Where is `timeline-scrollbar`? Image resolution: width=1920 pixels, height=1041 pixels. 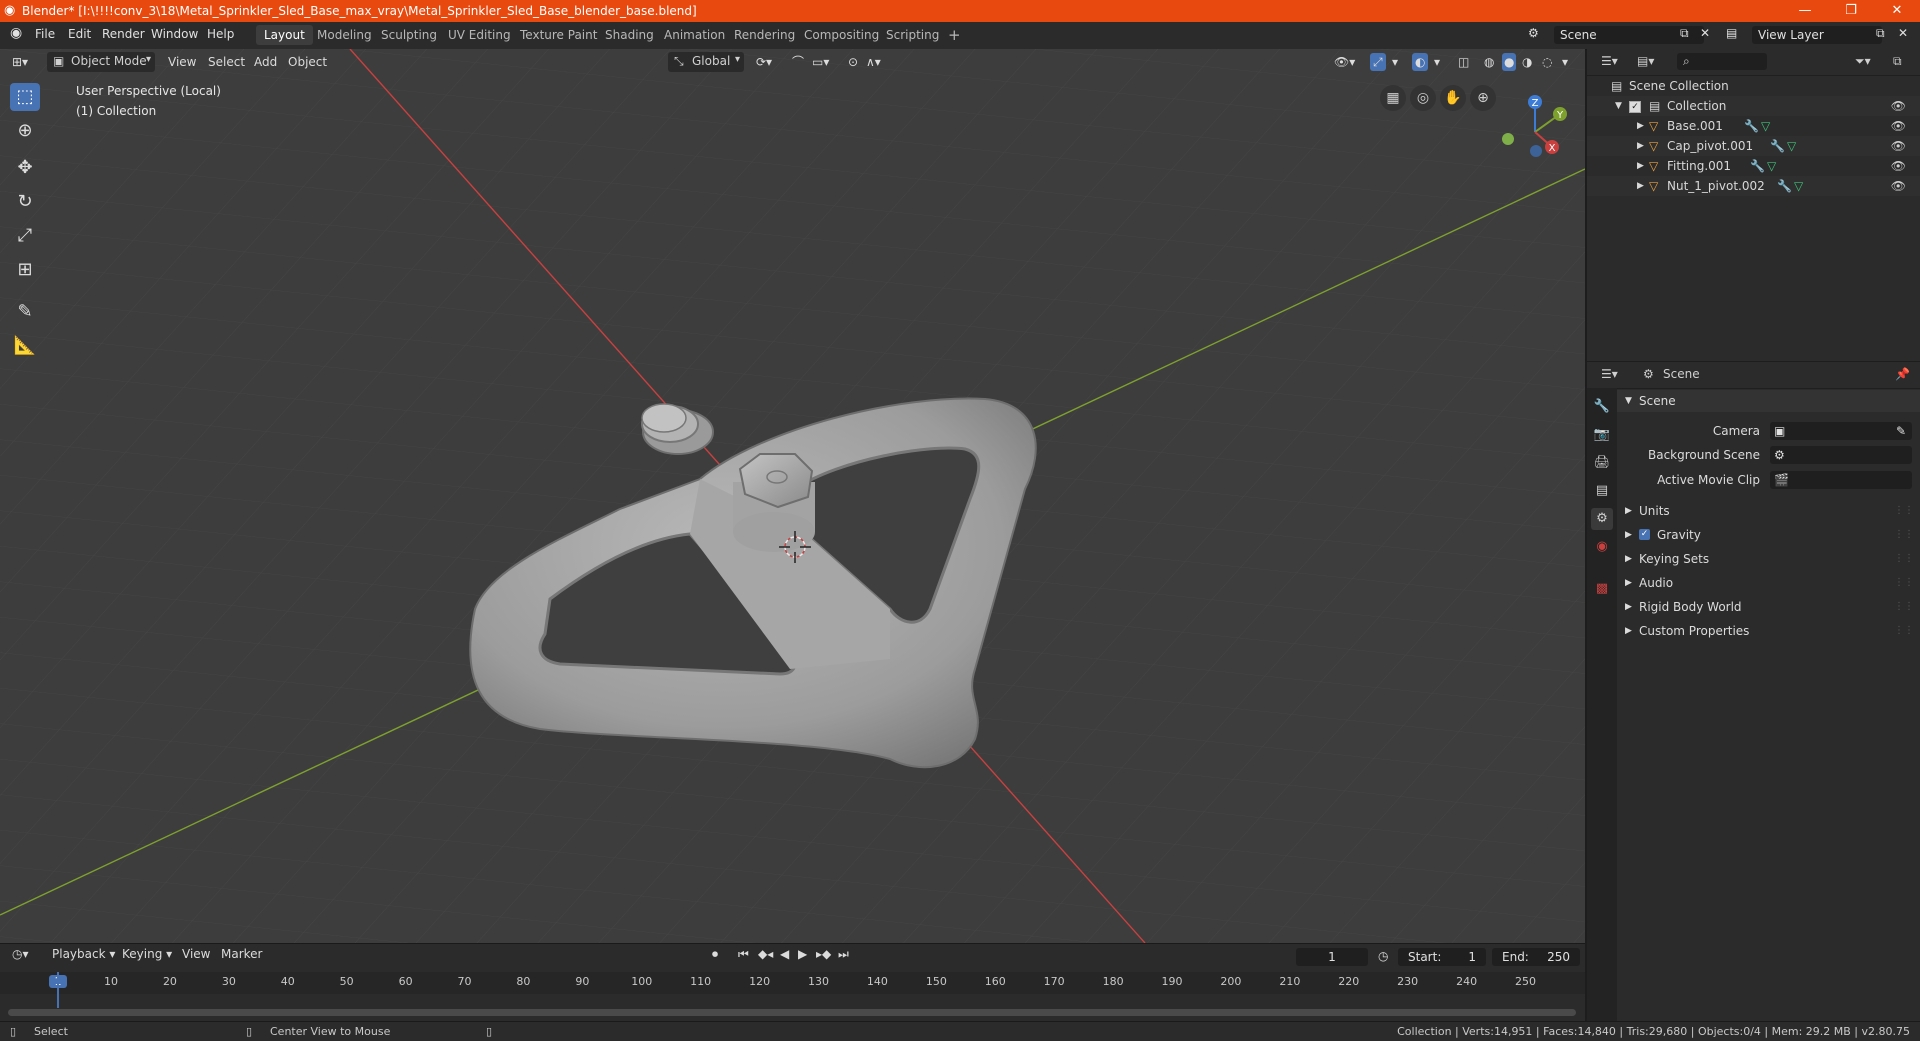
timeline-scrollbar is located at coordinates (792, 1012).